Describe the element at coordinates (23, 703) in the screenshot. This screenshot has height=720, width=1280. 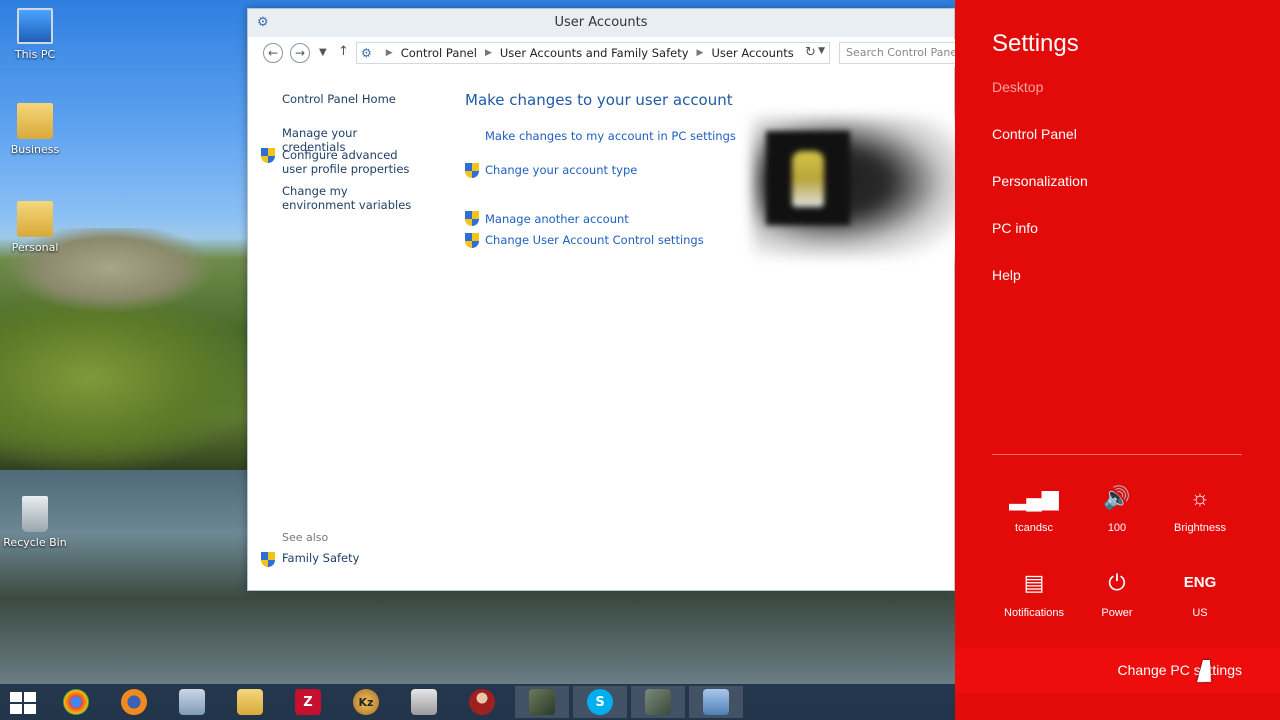
I see `start-button` at that location.